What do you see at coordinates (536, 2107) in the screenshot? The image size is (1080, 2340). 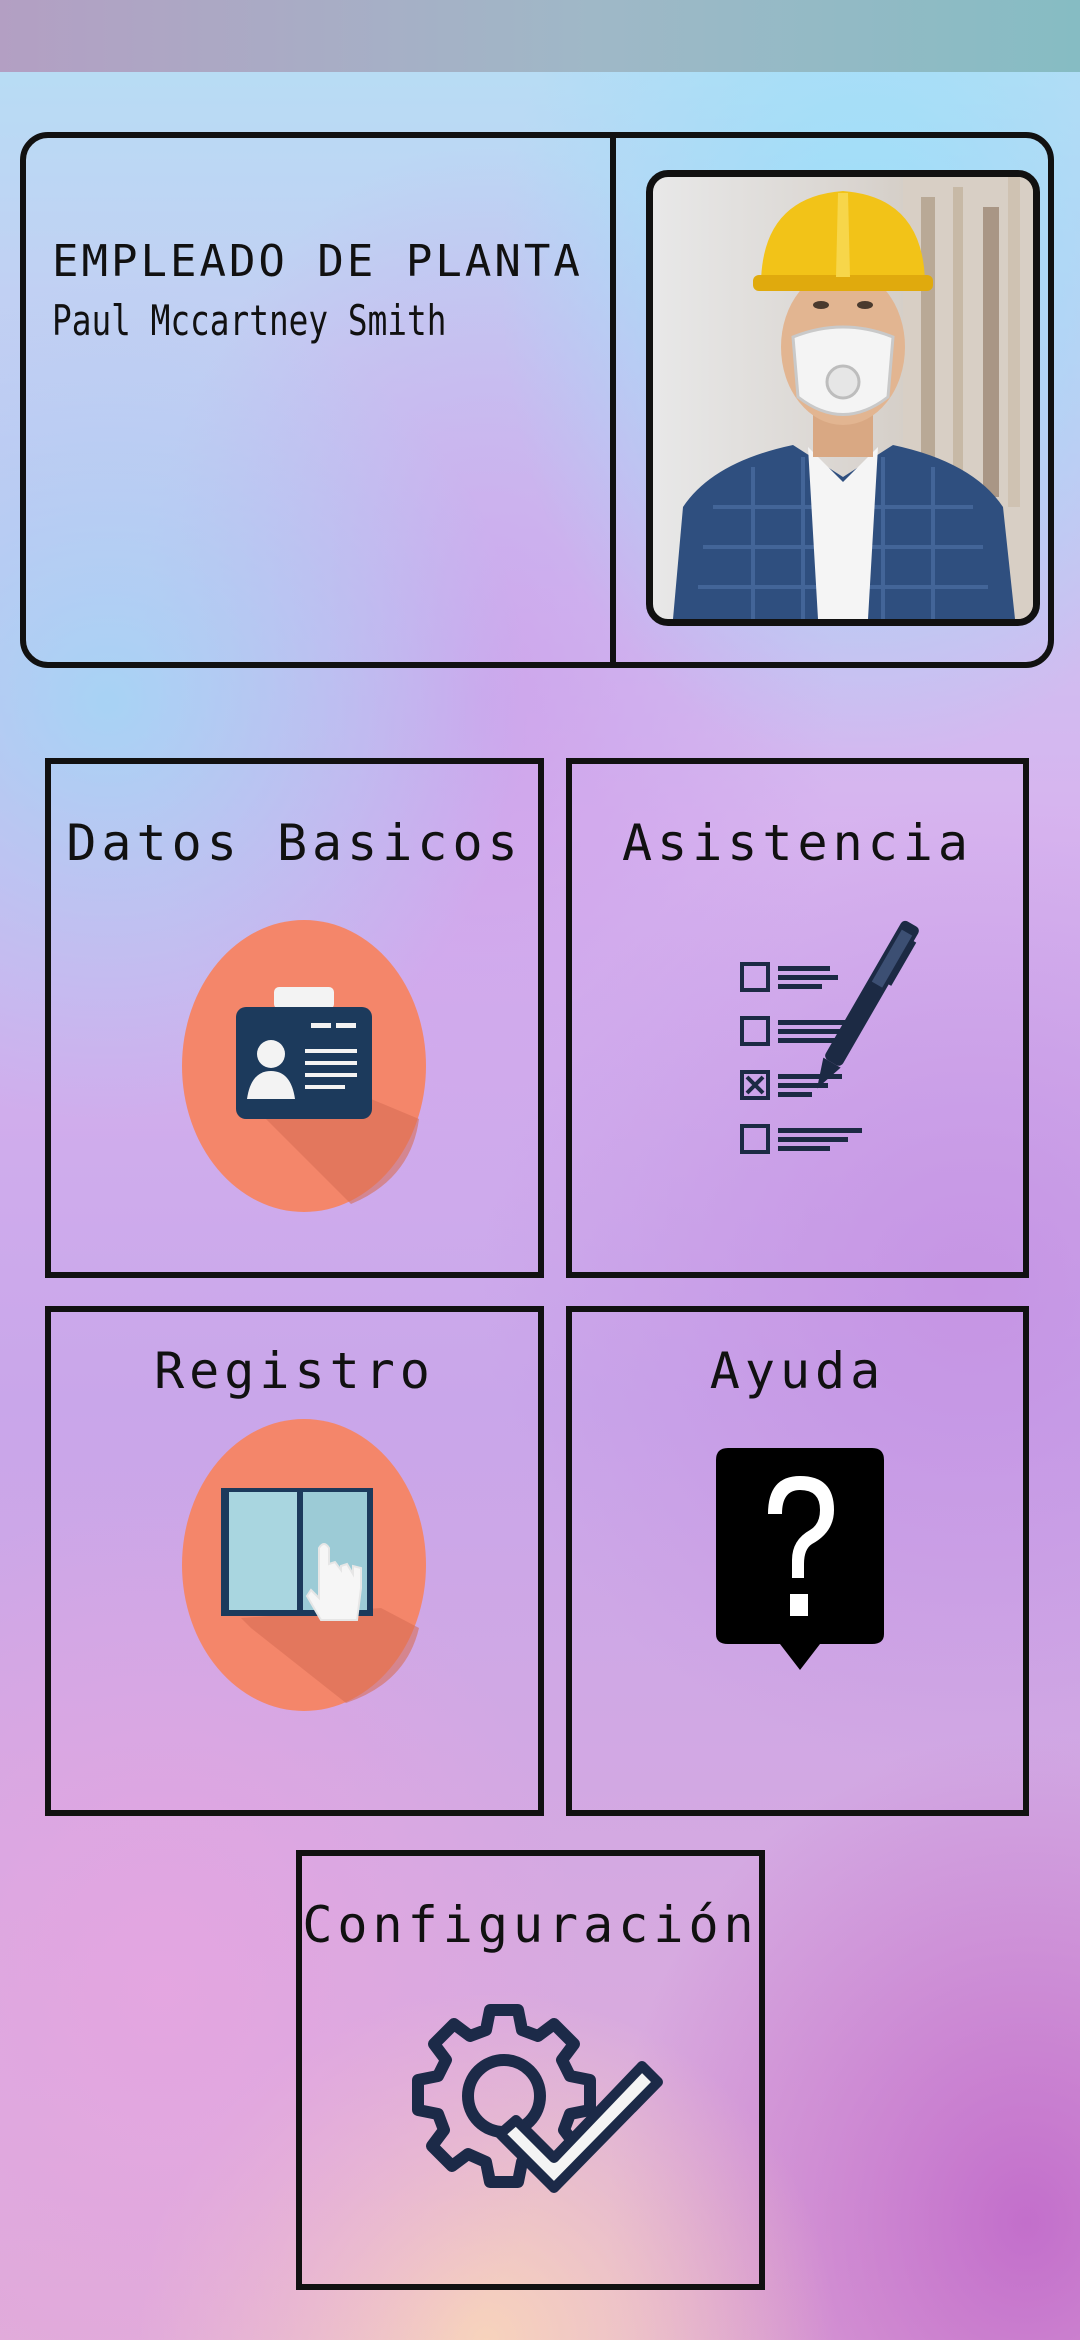 I see `gear-check-icon` at bounding box center [536, 2107].